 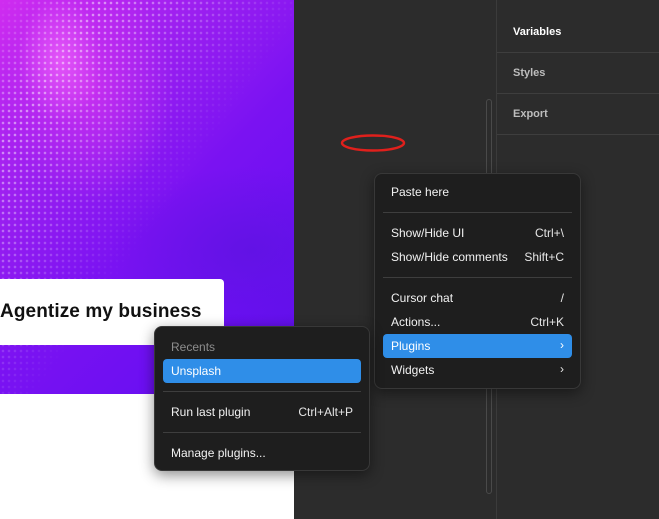 I want to click on panel-item-label: Styles, so click(x=529, y=73).